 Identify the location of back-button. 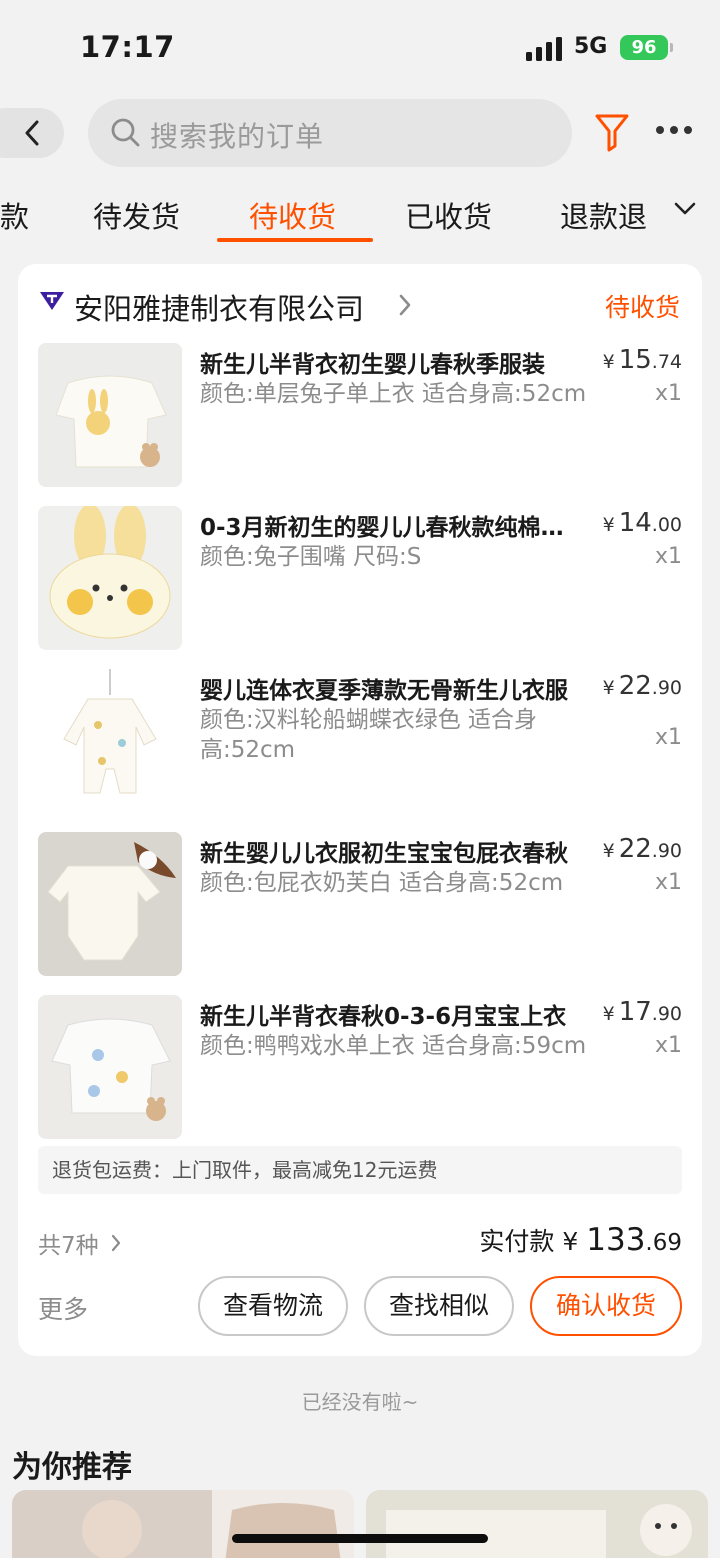
(32, 133).